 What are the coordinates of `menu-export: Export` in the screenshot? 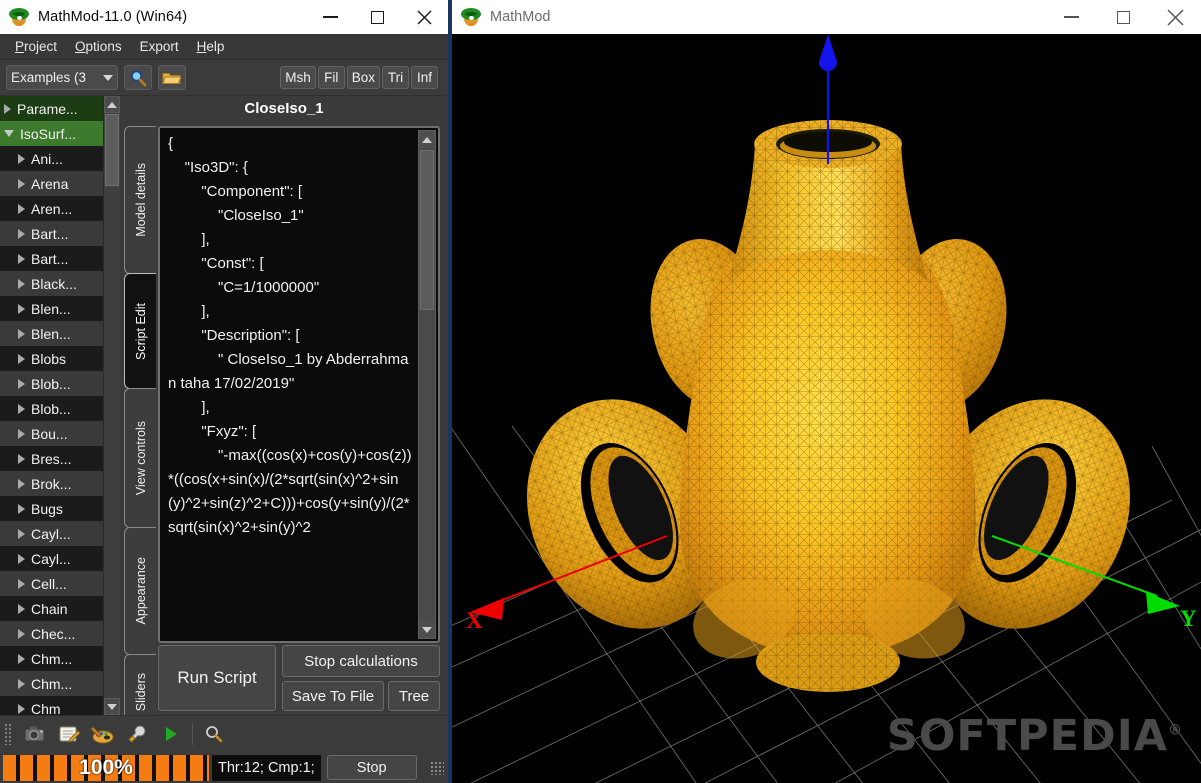 It's located at (159, 46).